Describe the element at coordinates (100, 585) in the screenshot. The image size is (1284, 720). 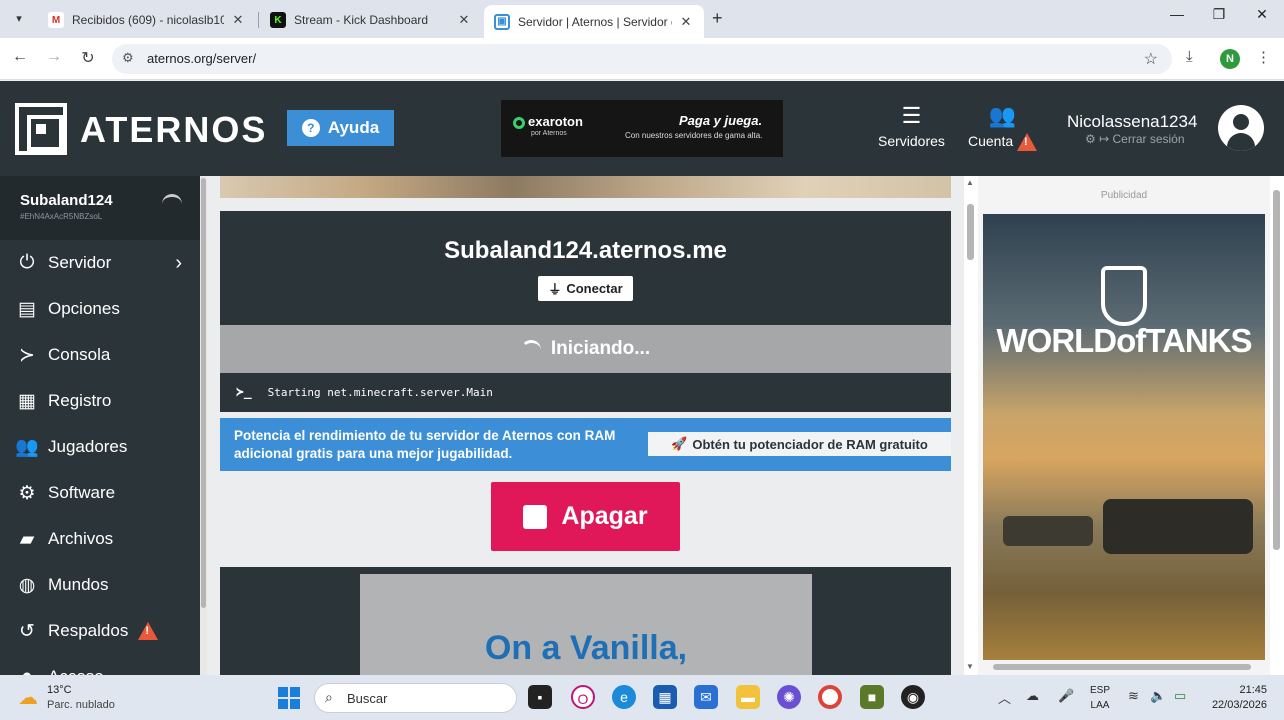
I see `sidebar-item-mundos: ◍ Mundos` at that location.